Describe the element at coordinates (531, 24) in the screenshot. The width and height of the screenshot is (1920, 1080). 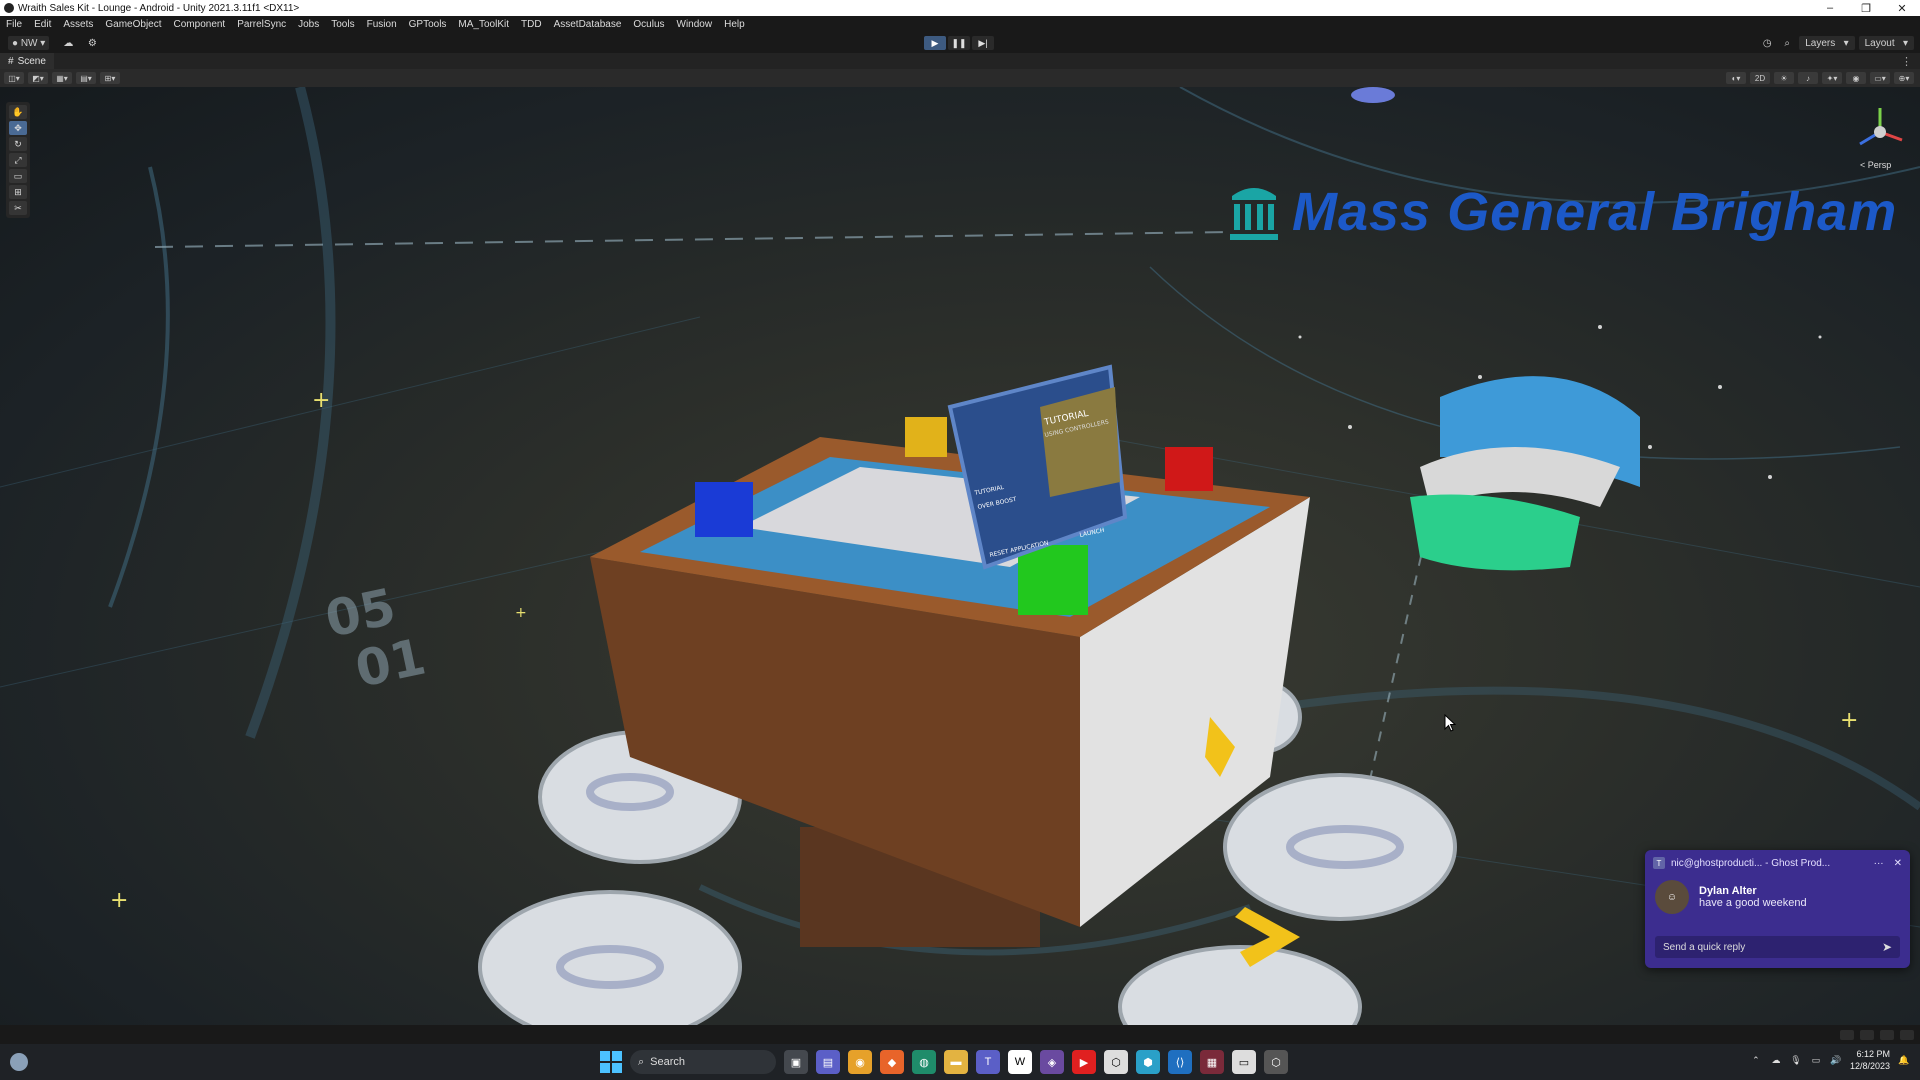
I see `menu-tdd: TDD` at that location.